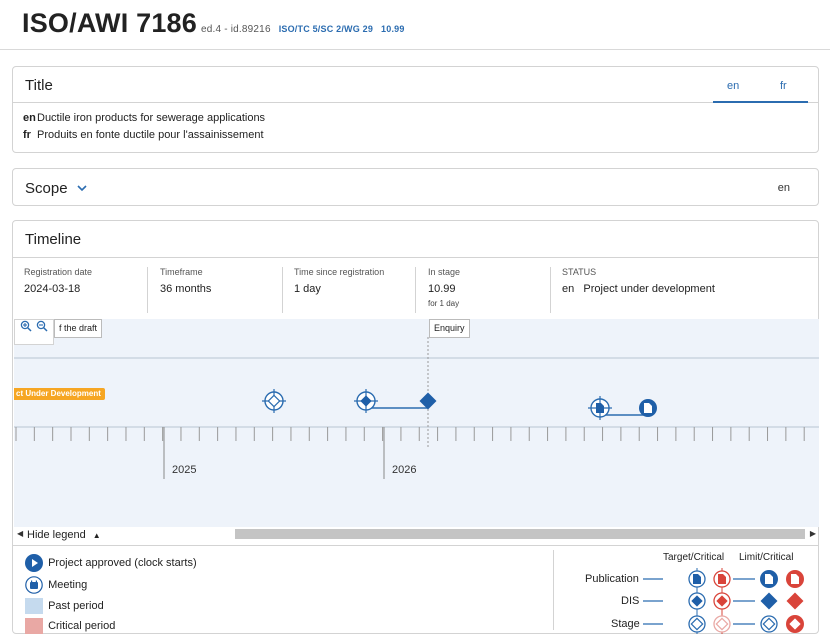 The height and width of the screenshot is (642, 830). Describe the element at coordinates (82, 188) in the screenshot. I see `chevron-down-icon` at that location.